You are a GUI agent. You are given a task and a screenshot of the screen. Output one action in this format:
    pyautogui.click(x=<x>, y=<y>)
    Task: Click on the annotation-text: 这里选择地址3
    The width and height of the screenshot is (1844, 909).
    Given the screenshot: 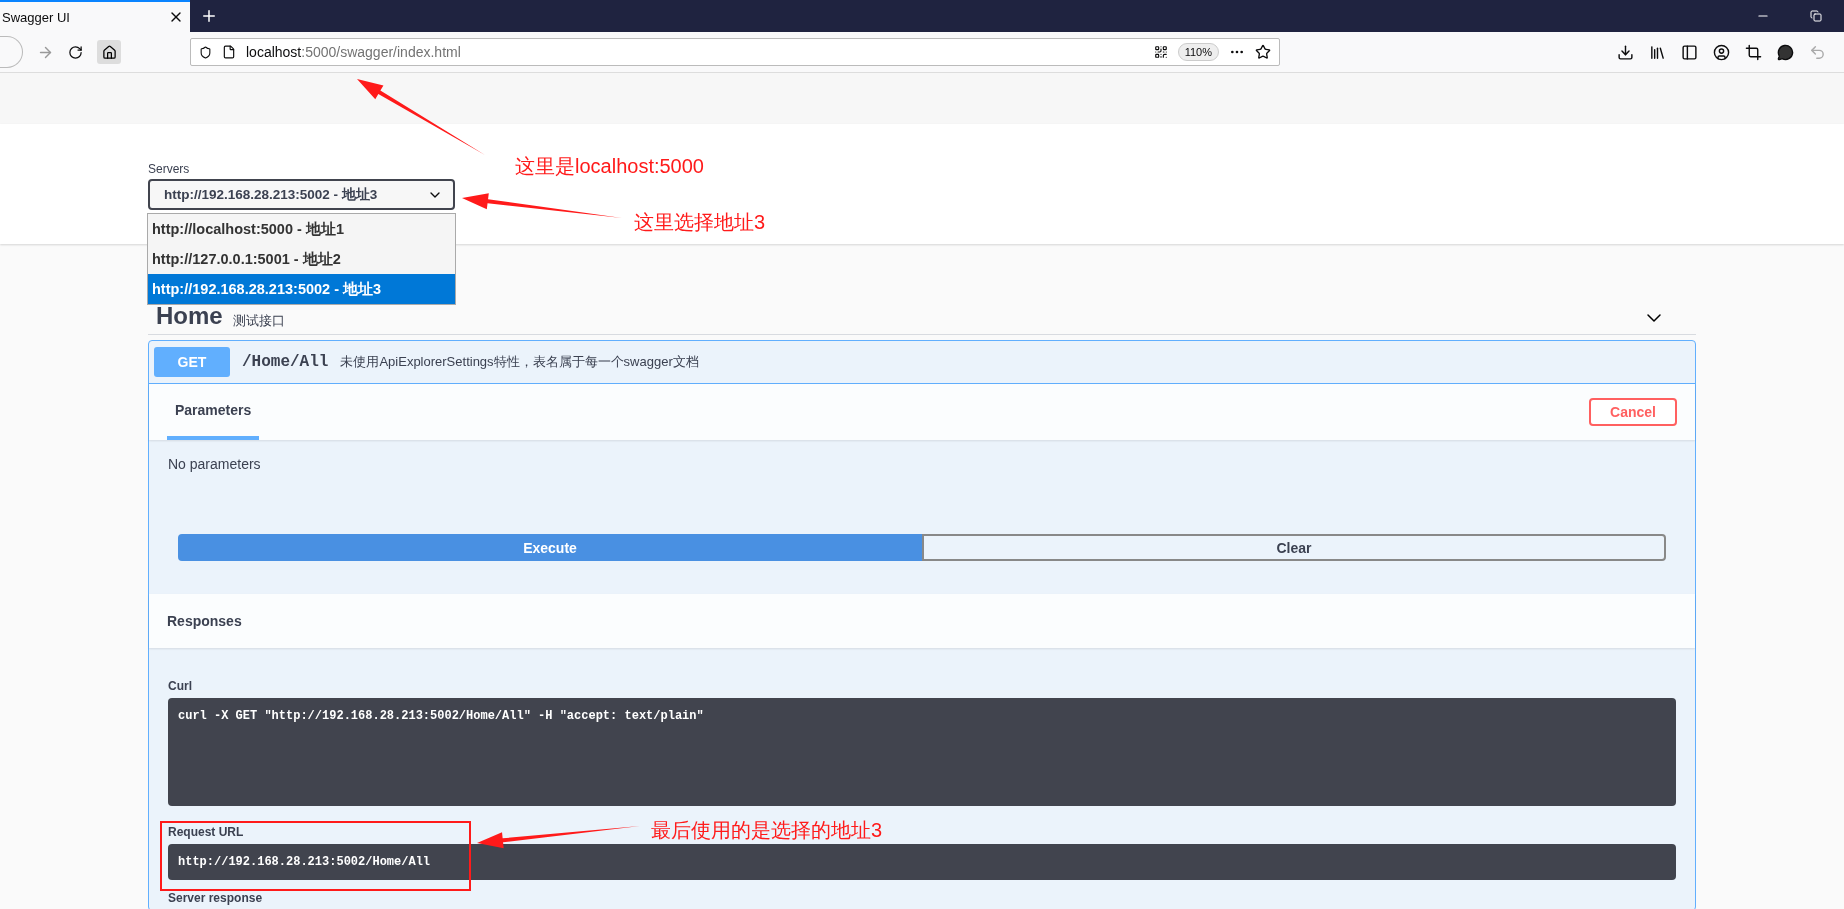 What is the action you would take?
    pyautogui.click(x=700, y=222)
    